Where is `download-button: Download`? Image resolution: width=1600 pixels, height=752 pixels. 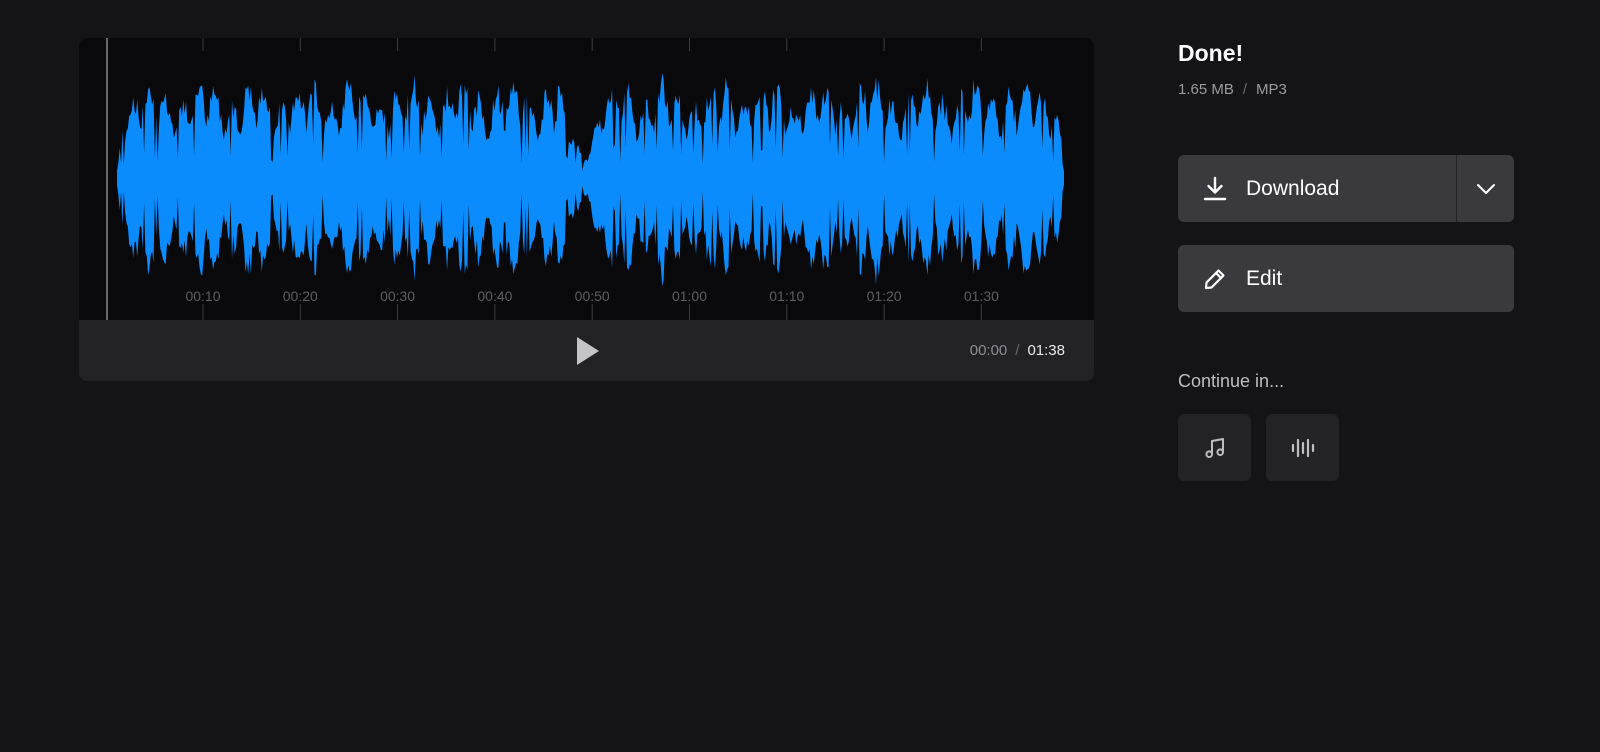
download-button: Download is located at coordinates (1317, 188).